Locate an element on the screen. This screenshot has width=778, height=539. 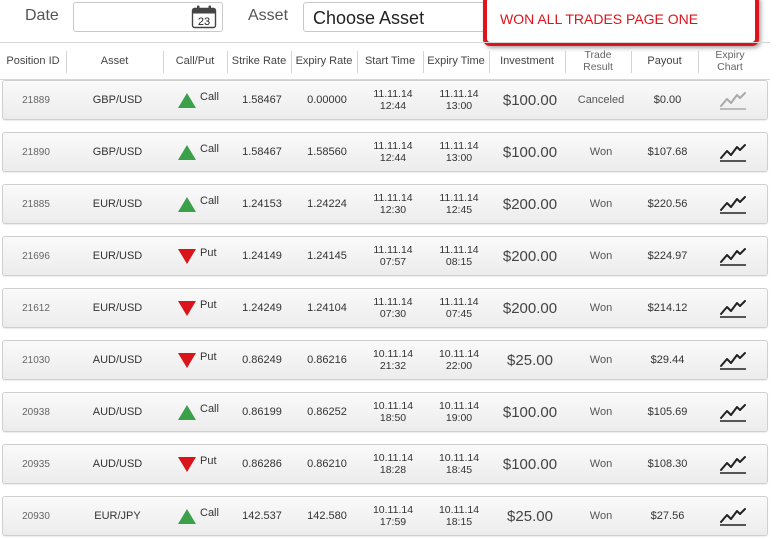
calendar-day: 23 is located at coordinates (204, 22).